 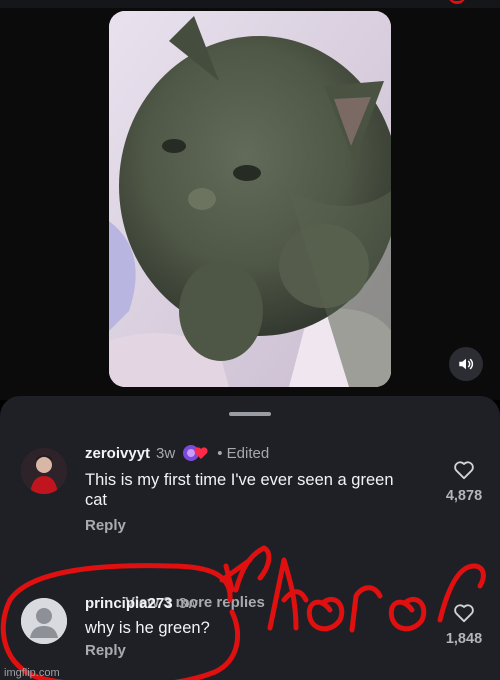 I want to click on username: principia273, so click(x=129, y=603).